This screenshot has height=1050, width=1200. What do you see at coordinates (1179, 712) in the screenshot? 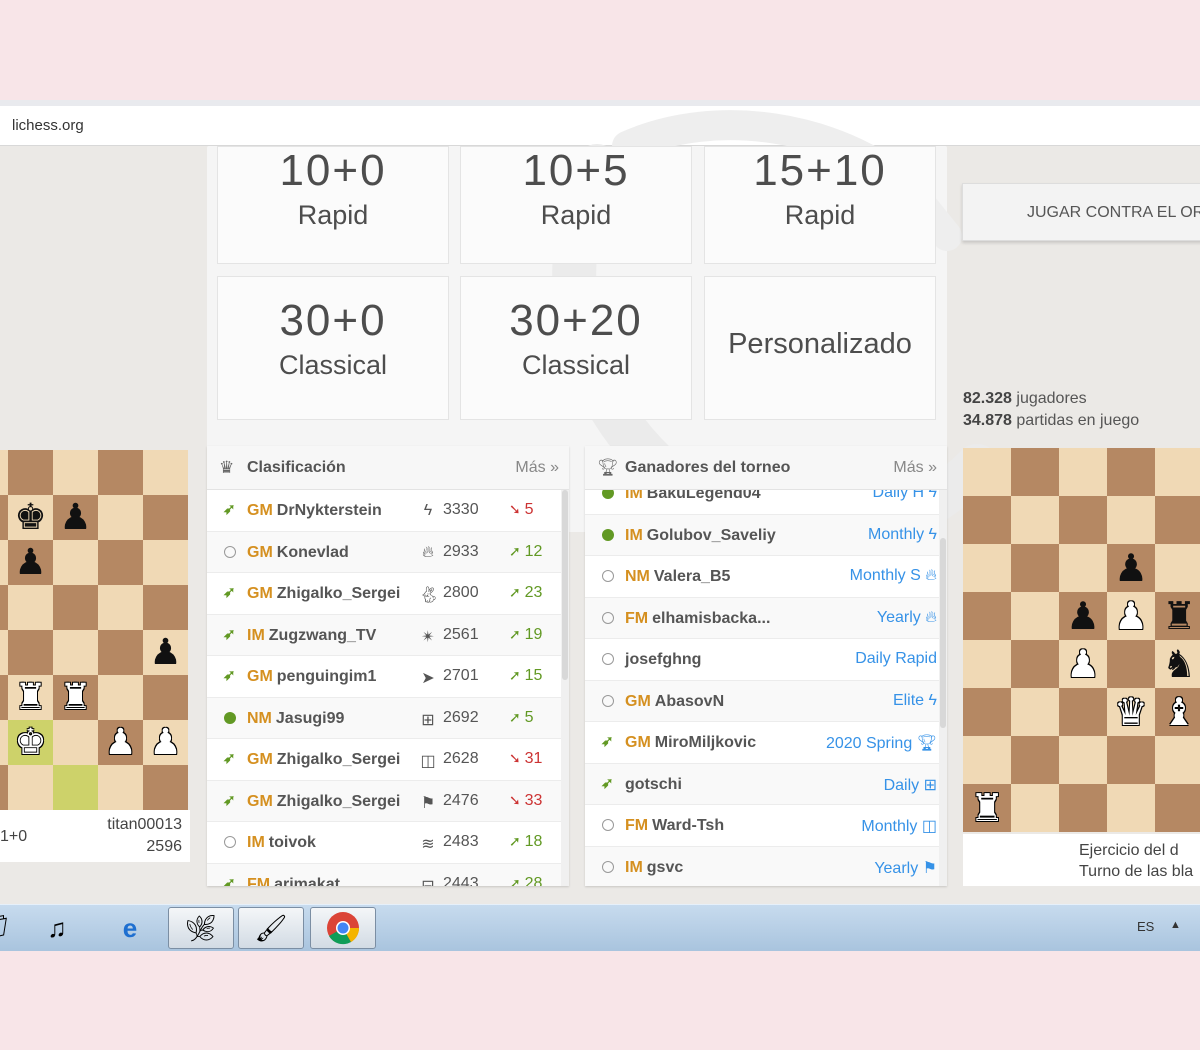
I see `white-bishop-icon: ♝` at bounding box center [1179, 712].